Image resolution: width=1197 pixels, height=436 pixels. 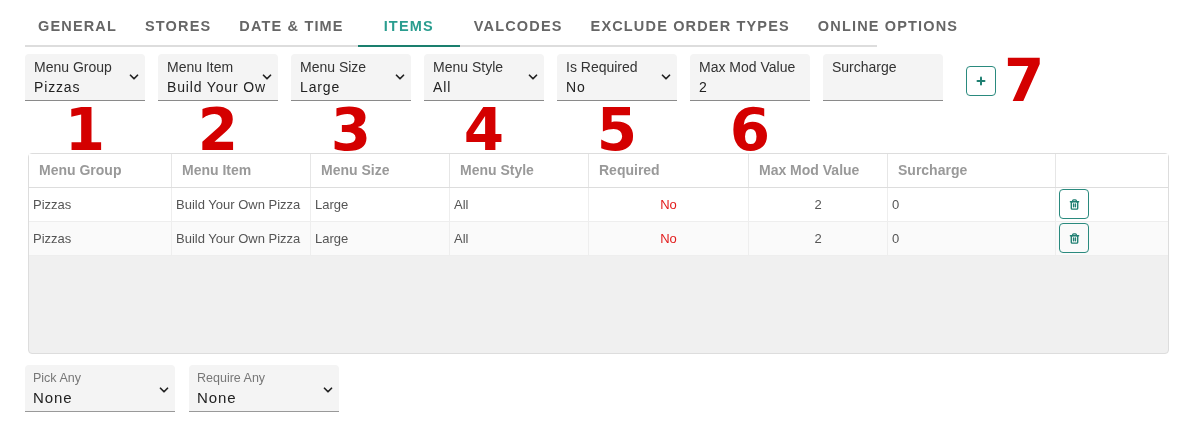 I want to click on select-field: Menu Size Large, so click(x=351, y=77).